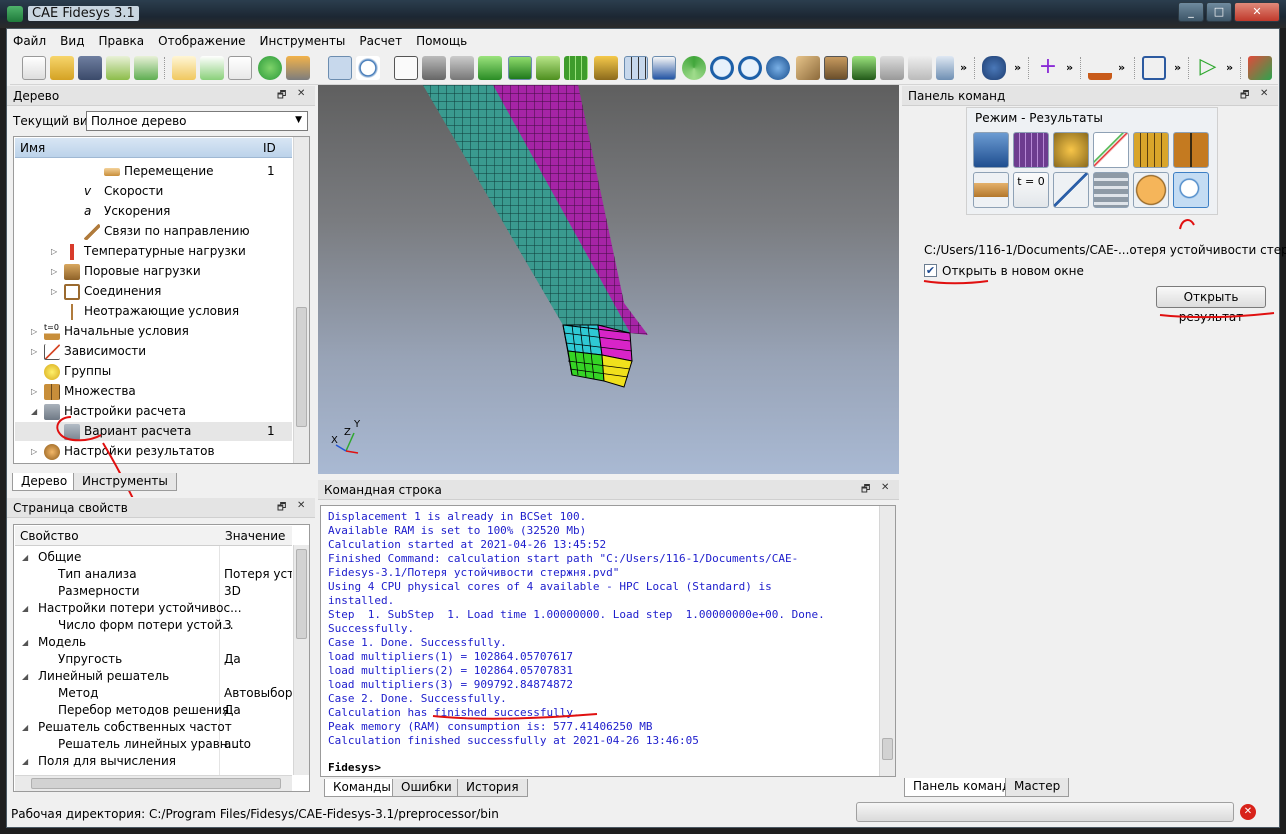 This screenshot has width=1286, height=834. I want to click on stop-calculation-icon: ✕, so click(1248, 812).